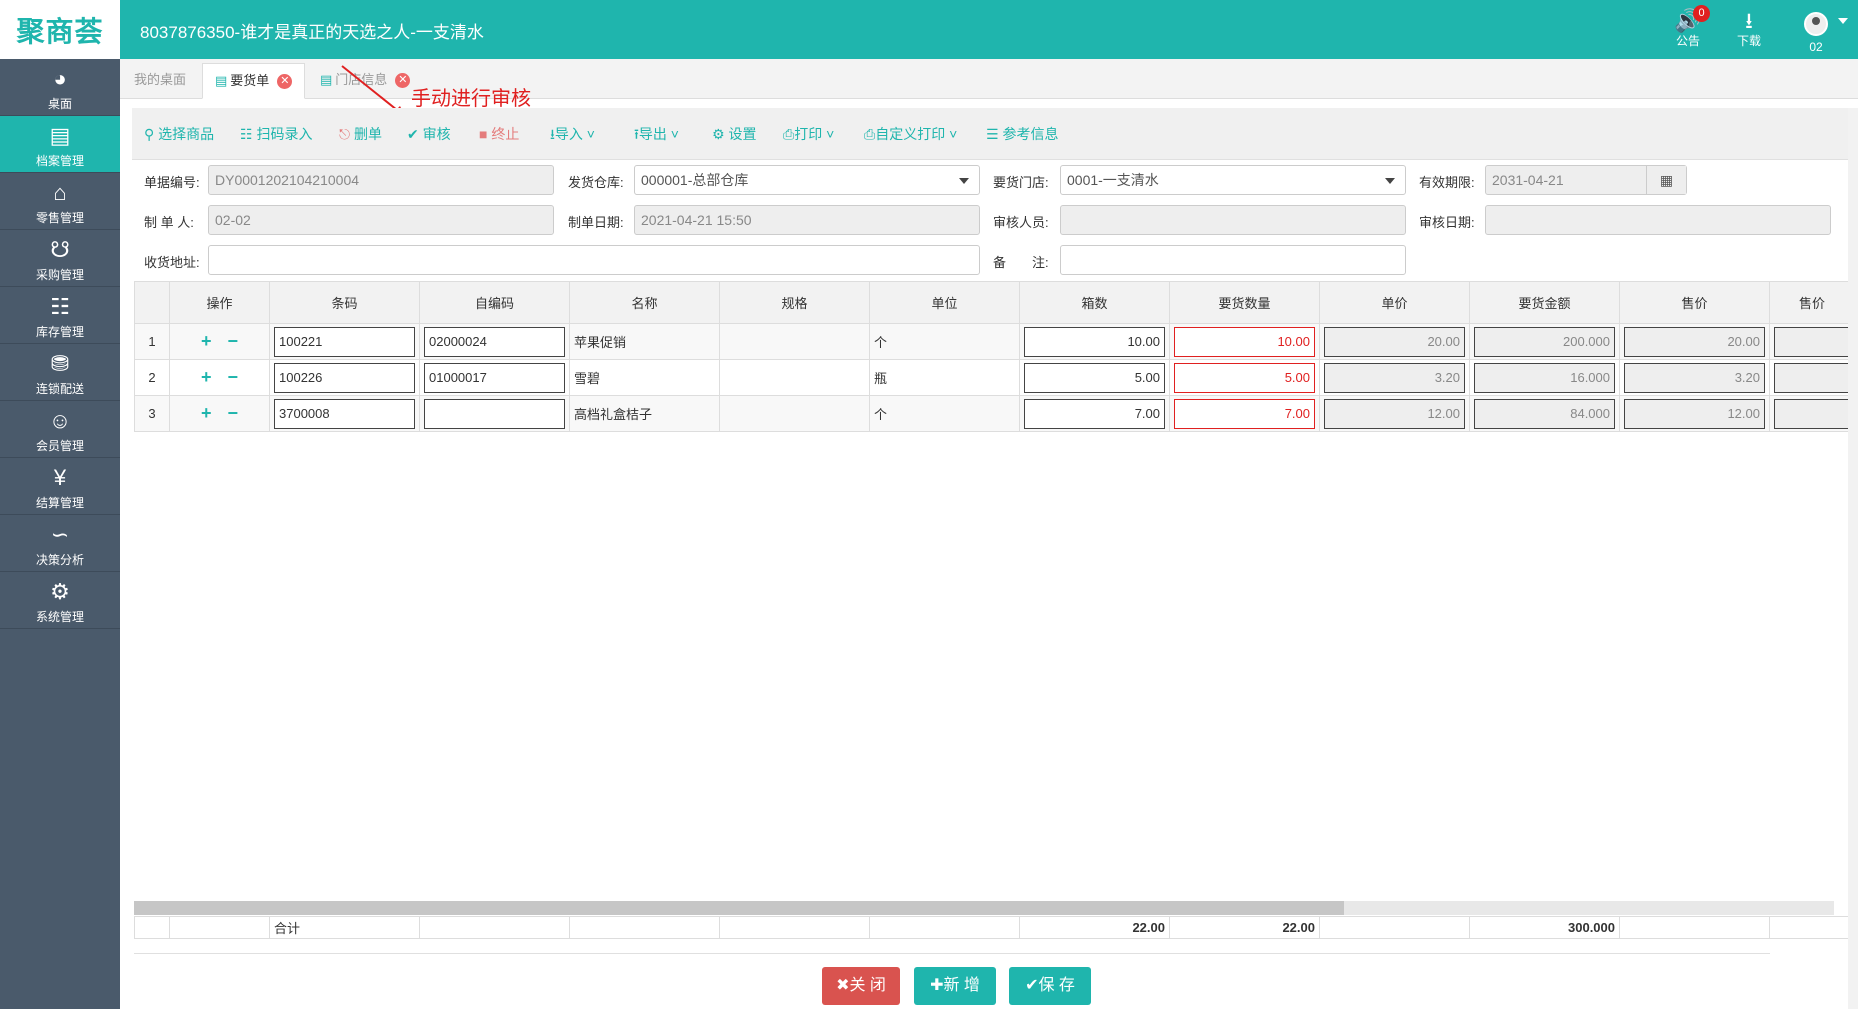 The width and height of the screenshot is (1858, 1009). I want to click on print-button: ⎙打印 ˅, so click(808, 134).